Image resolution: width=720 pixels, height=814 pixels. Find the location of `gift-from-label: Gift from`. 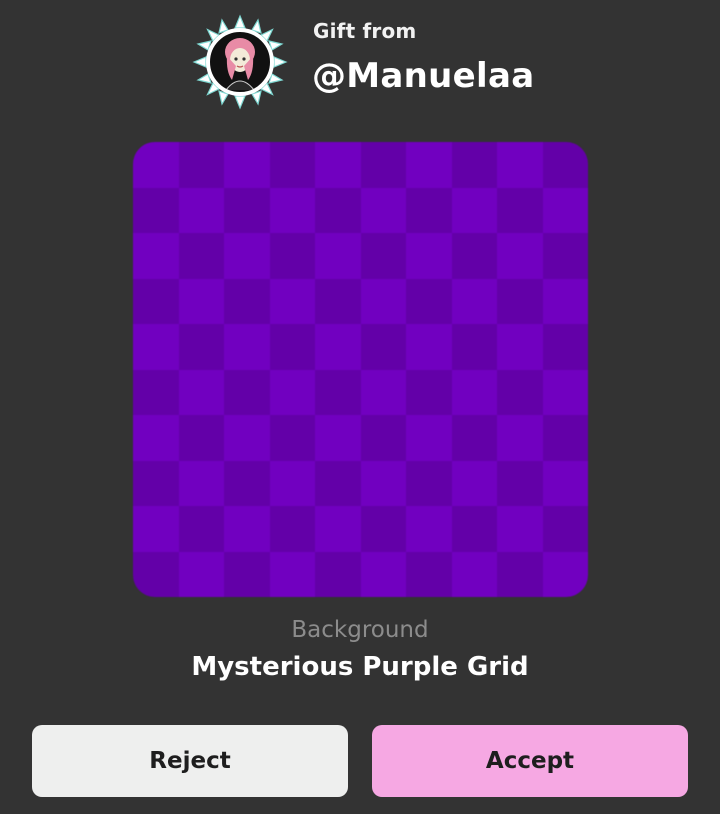

gift-from-label: Gift from is located at coordinates (365, 31).